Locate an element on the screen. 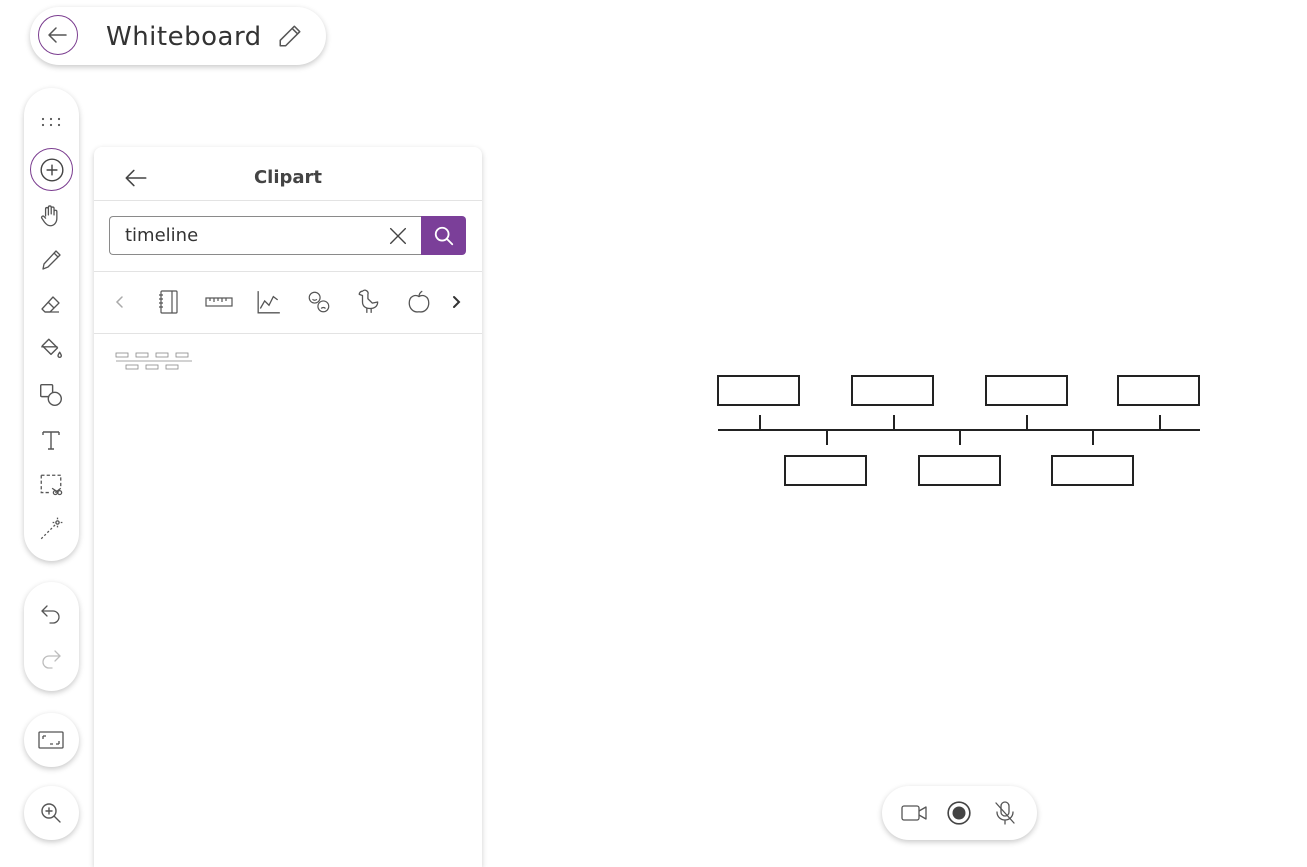 The width and height of the screenshot is (1307, 867). paint-bucket-icon is located at coordinates (51, 348).